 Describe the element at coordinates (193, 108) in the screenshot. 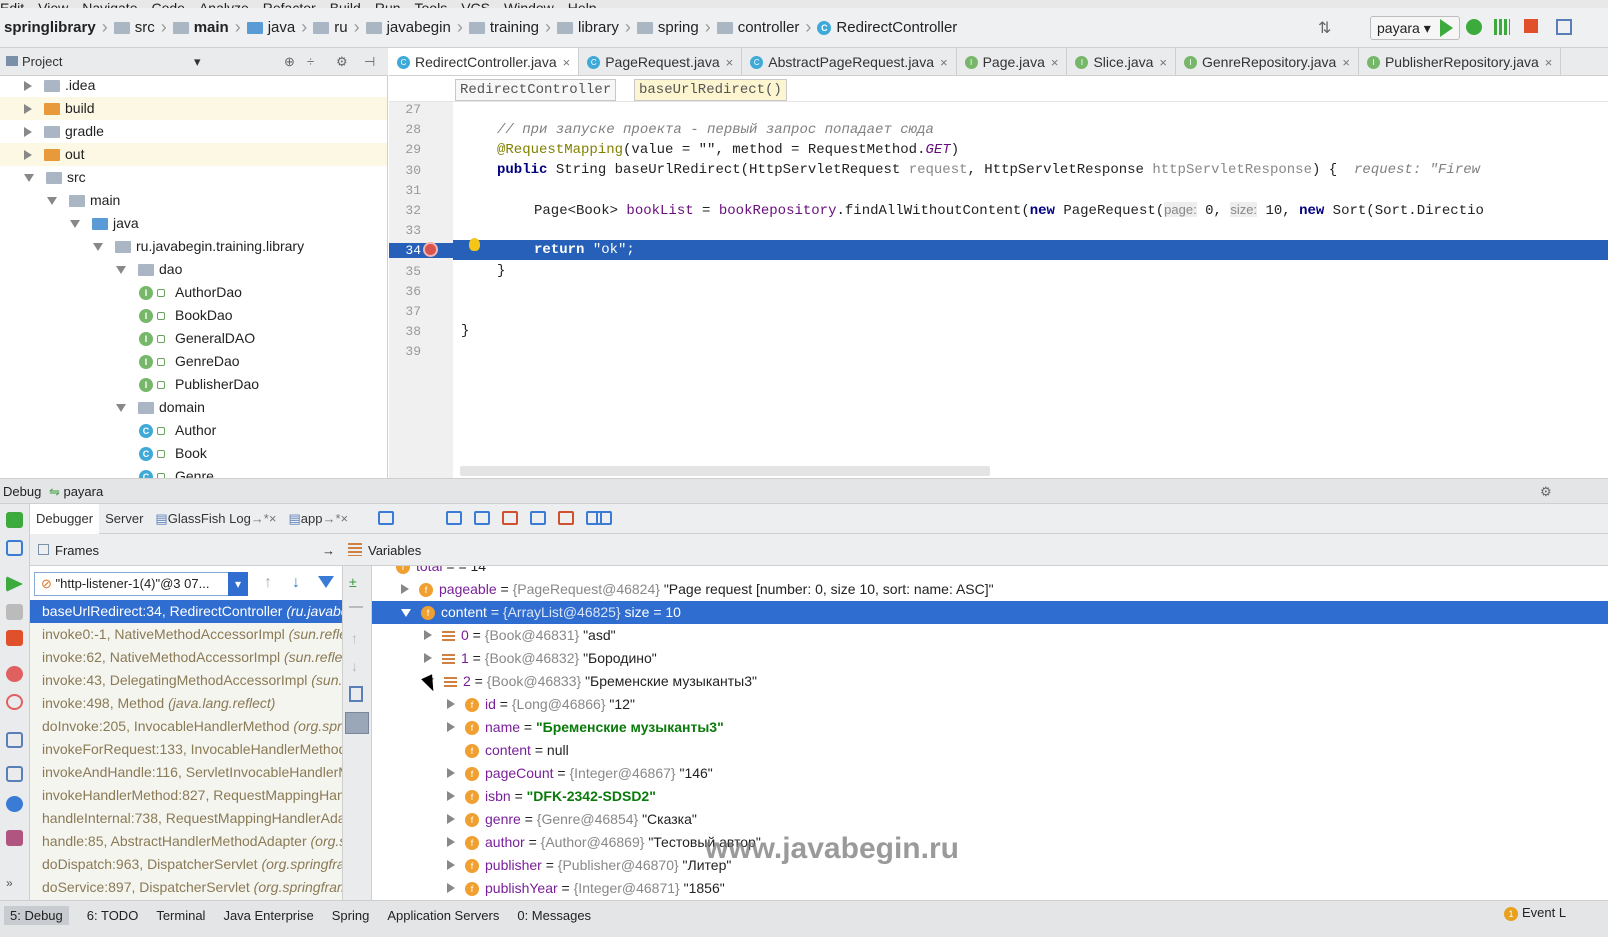

I see `tree-item: build` at that location.